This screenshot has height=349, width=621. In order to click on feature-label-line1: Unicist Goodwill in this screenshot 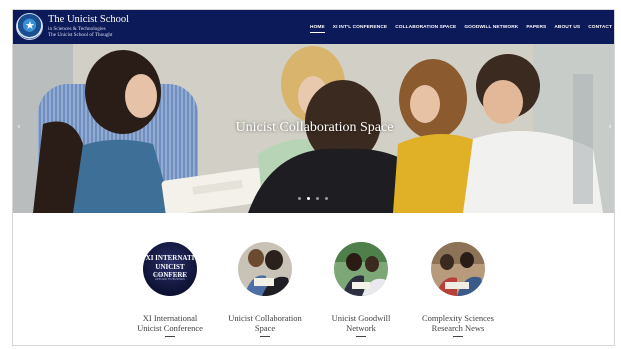, I will do `click(361, 318)`.